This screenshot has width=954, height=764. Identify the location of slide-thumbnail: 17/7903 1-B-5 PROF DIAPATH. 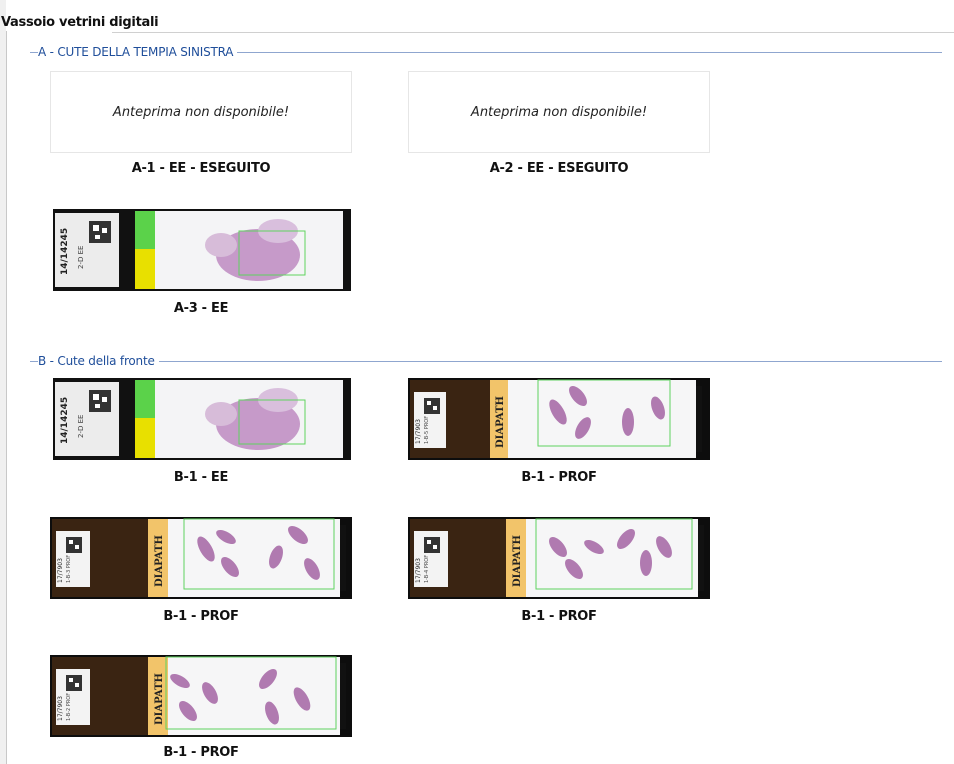
(559, 419).